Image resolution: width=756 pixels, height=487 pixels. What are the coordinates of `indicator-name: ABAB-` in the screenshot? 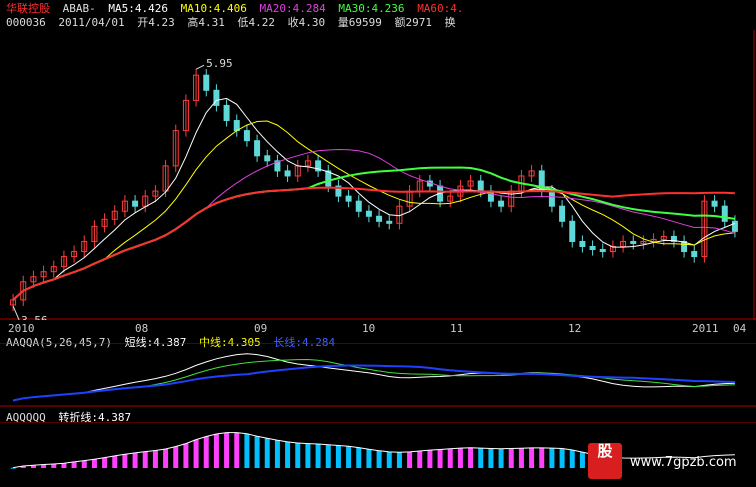 It's located at (79, 8).